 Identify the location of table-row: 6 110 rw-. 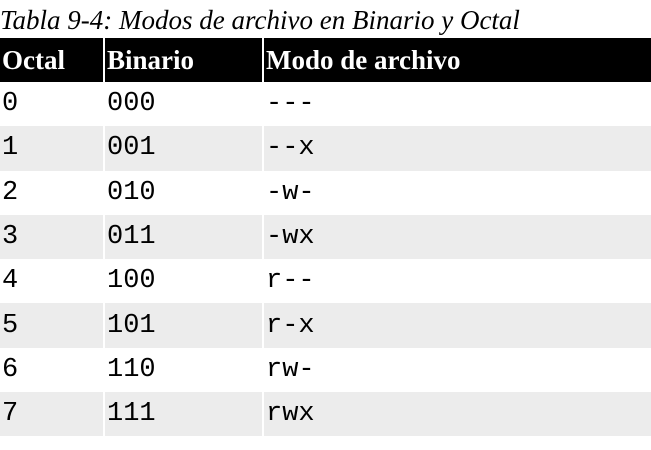
(325, 370).